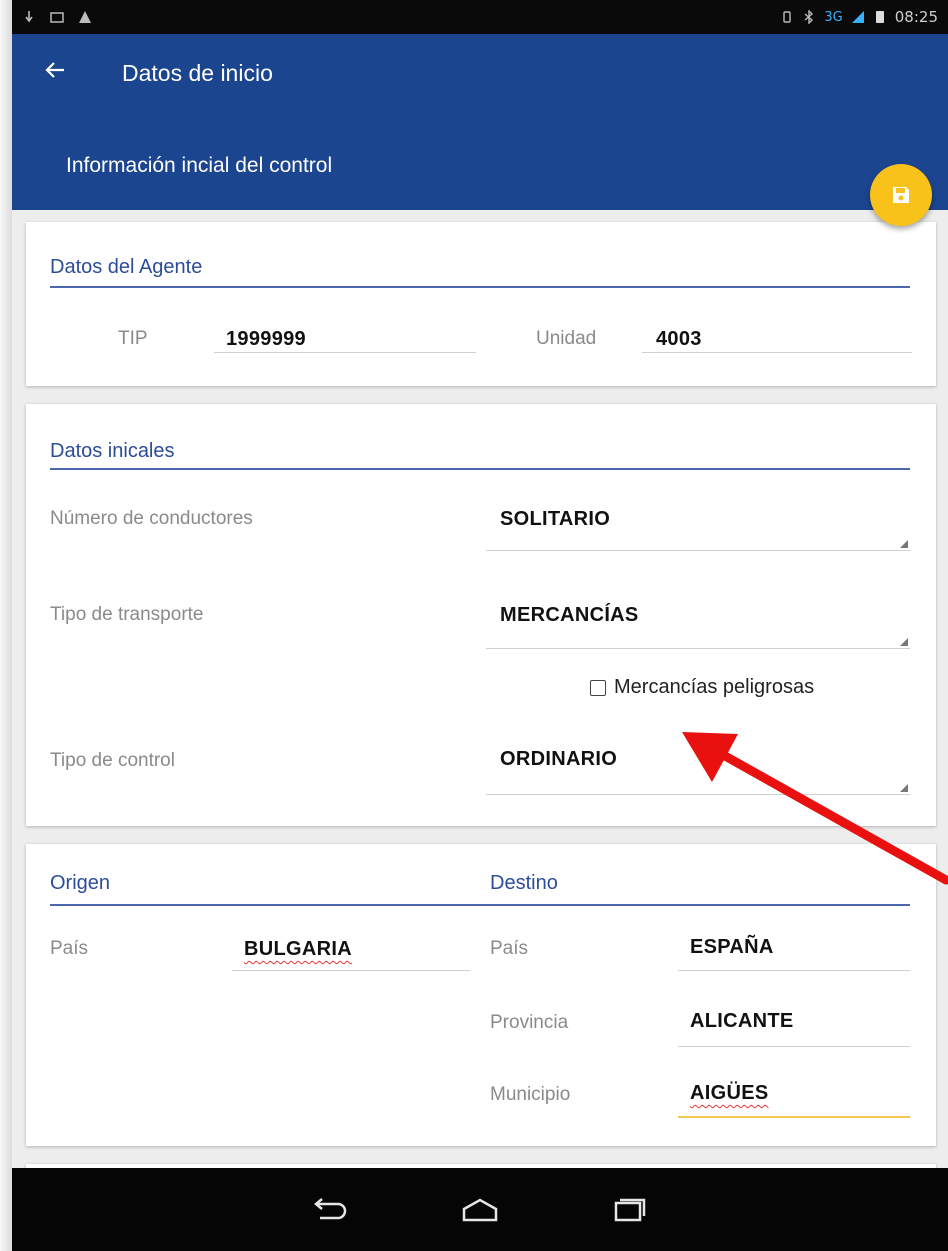 The width and height of the screenshot is (948, 1251). I want to click on provincia-underline, so click(794, 1046).